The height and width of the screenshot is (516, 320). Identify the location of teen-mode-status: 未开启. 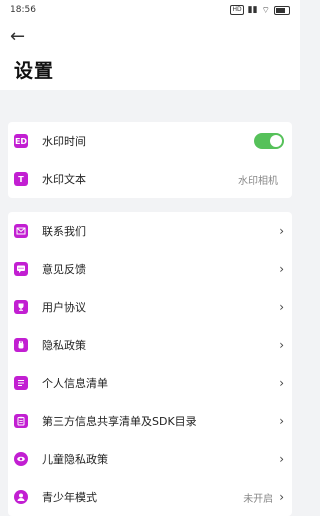
(258, 499).